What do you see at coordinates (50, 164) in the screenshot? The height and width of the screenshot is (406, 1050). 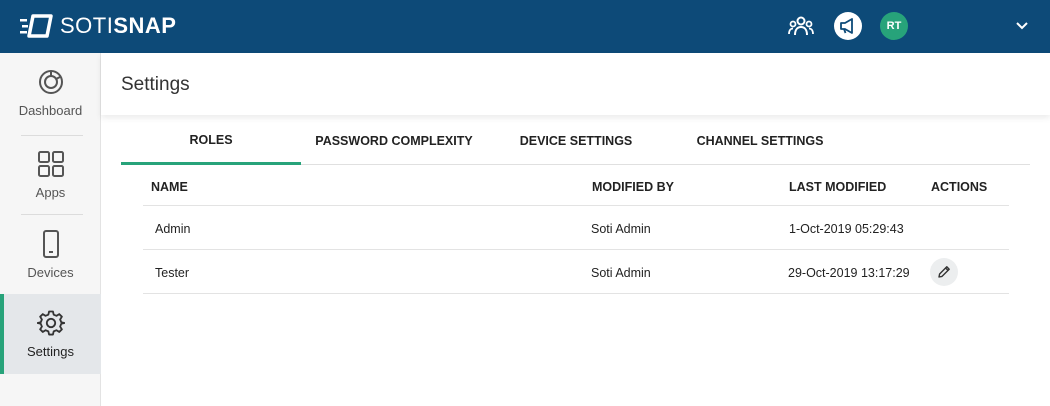 I see `apps-grid-icon` at bounding box center [50, 164].